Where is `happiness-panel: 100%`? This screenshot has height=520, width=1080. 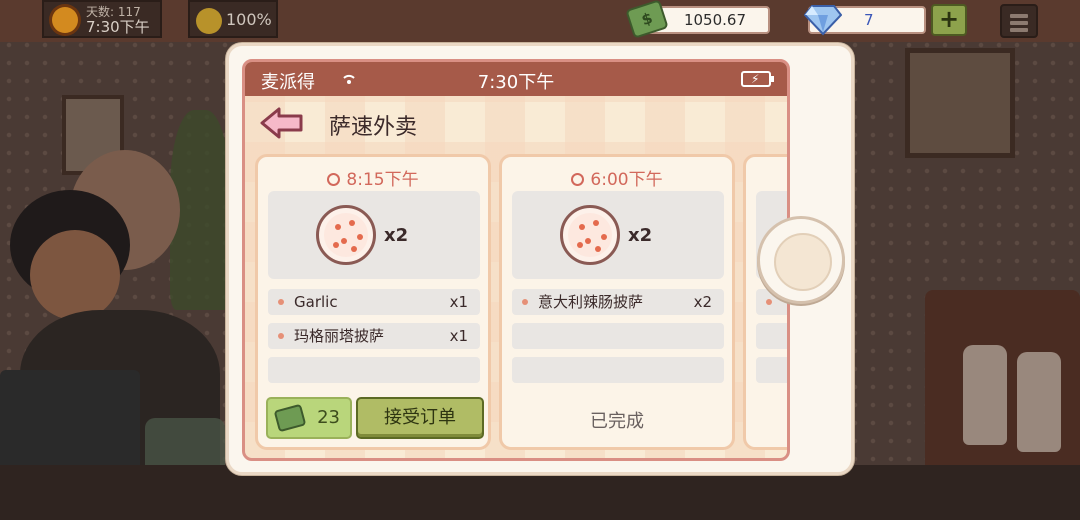 happiness-panel: 100% is located at coordinates (233, 19).